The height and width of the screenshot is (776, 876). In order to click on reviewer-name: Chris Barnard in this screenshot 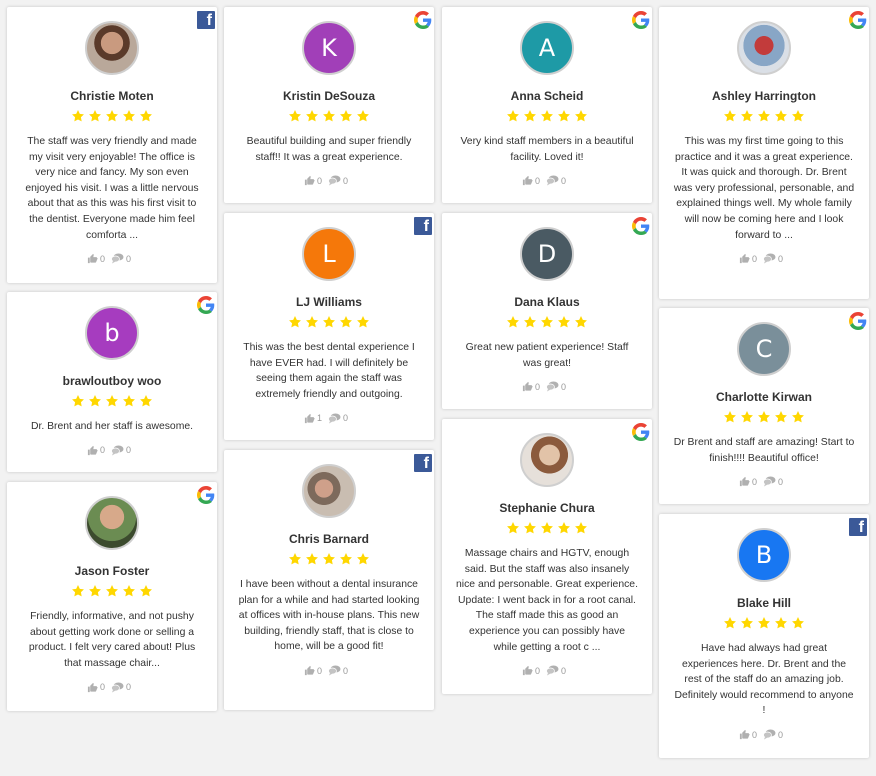, I will do `click(329, 539)`.